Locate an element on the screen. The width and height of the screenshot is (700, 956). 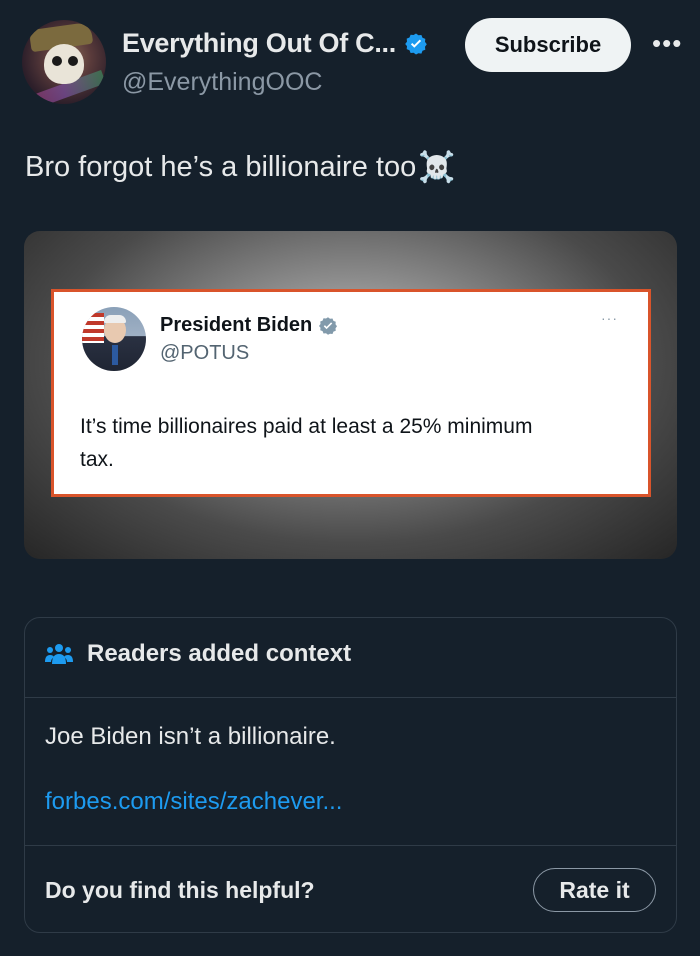
embedded-display-name: President Biden is located at coordinates (236, 325).